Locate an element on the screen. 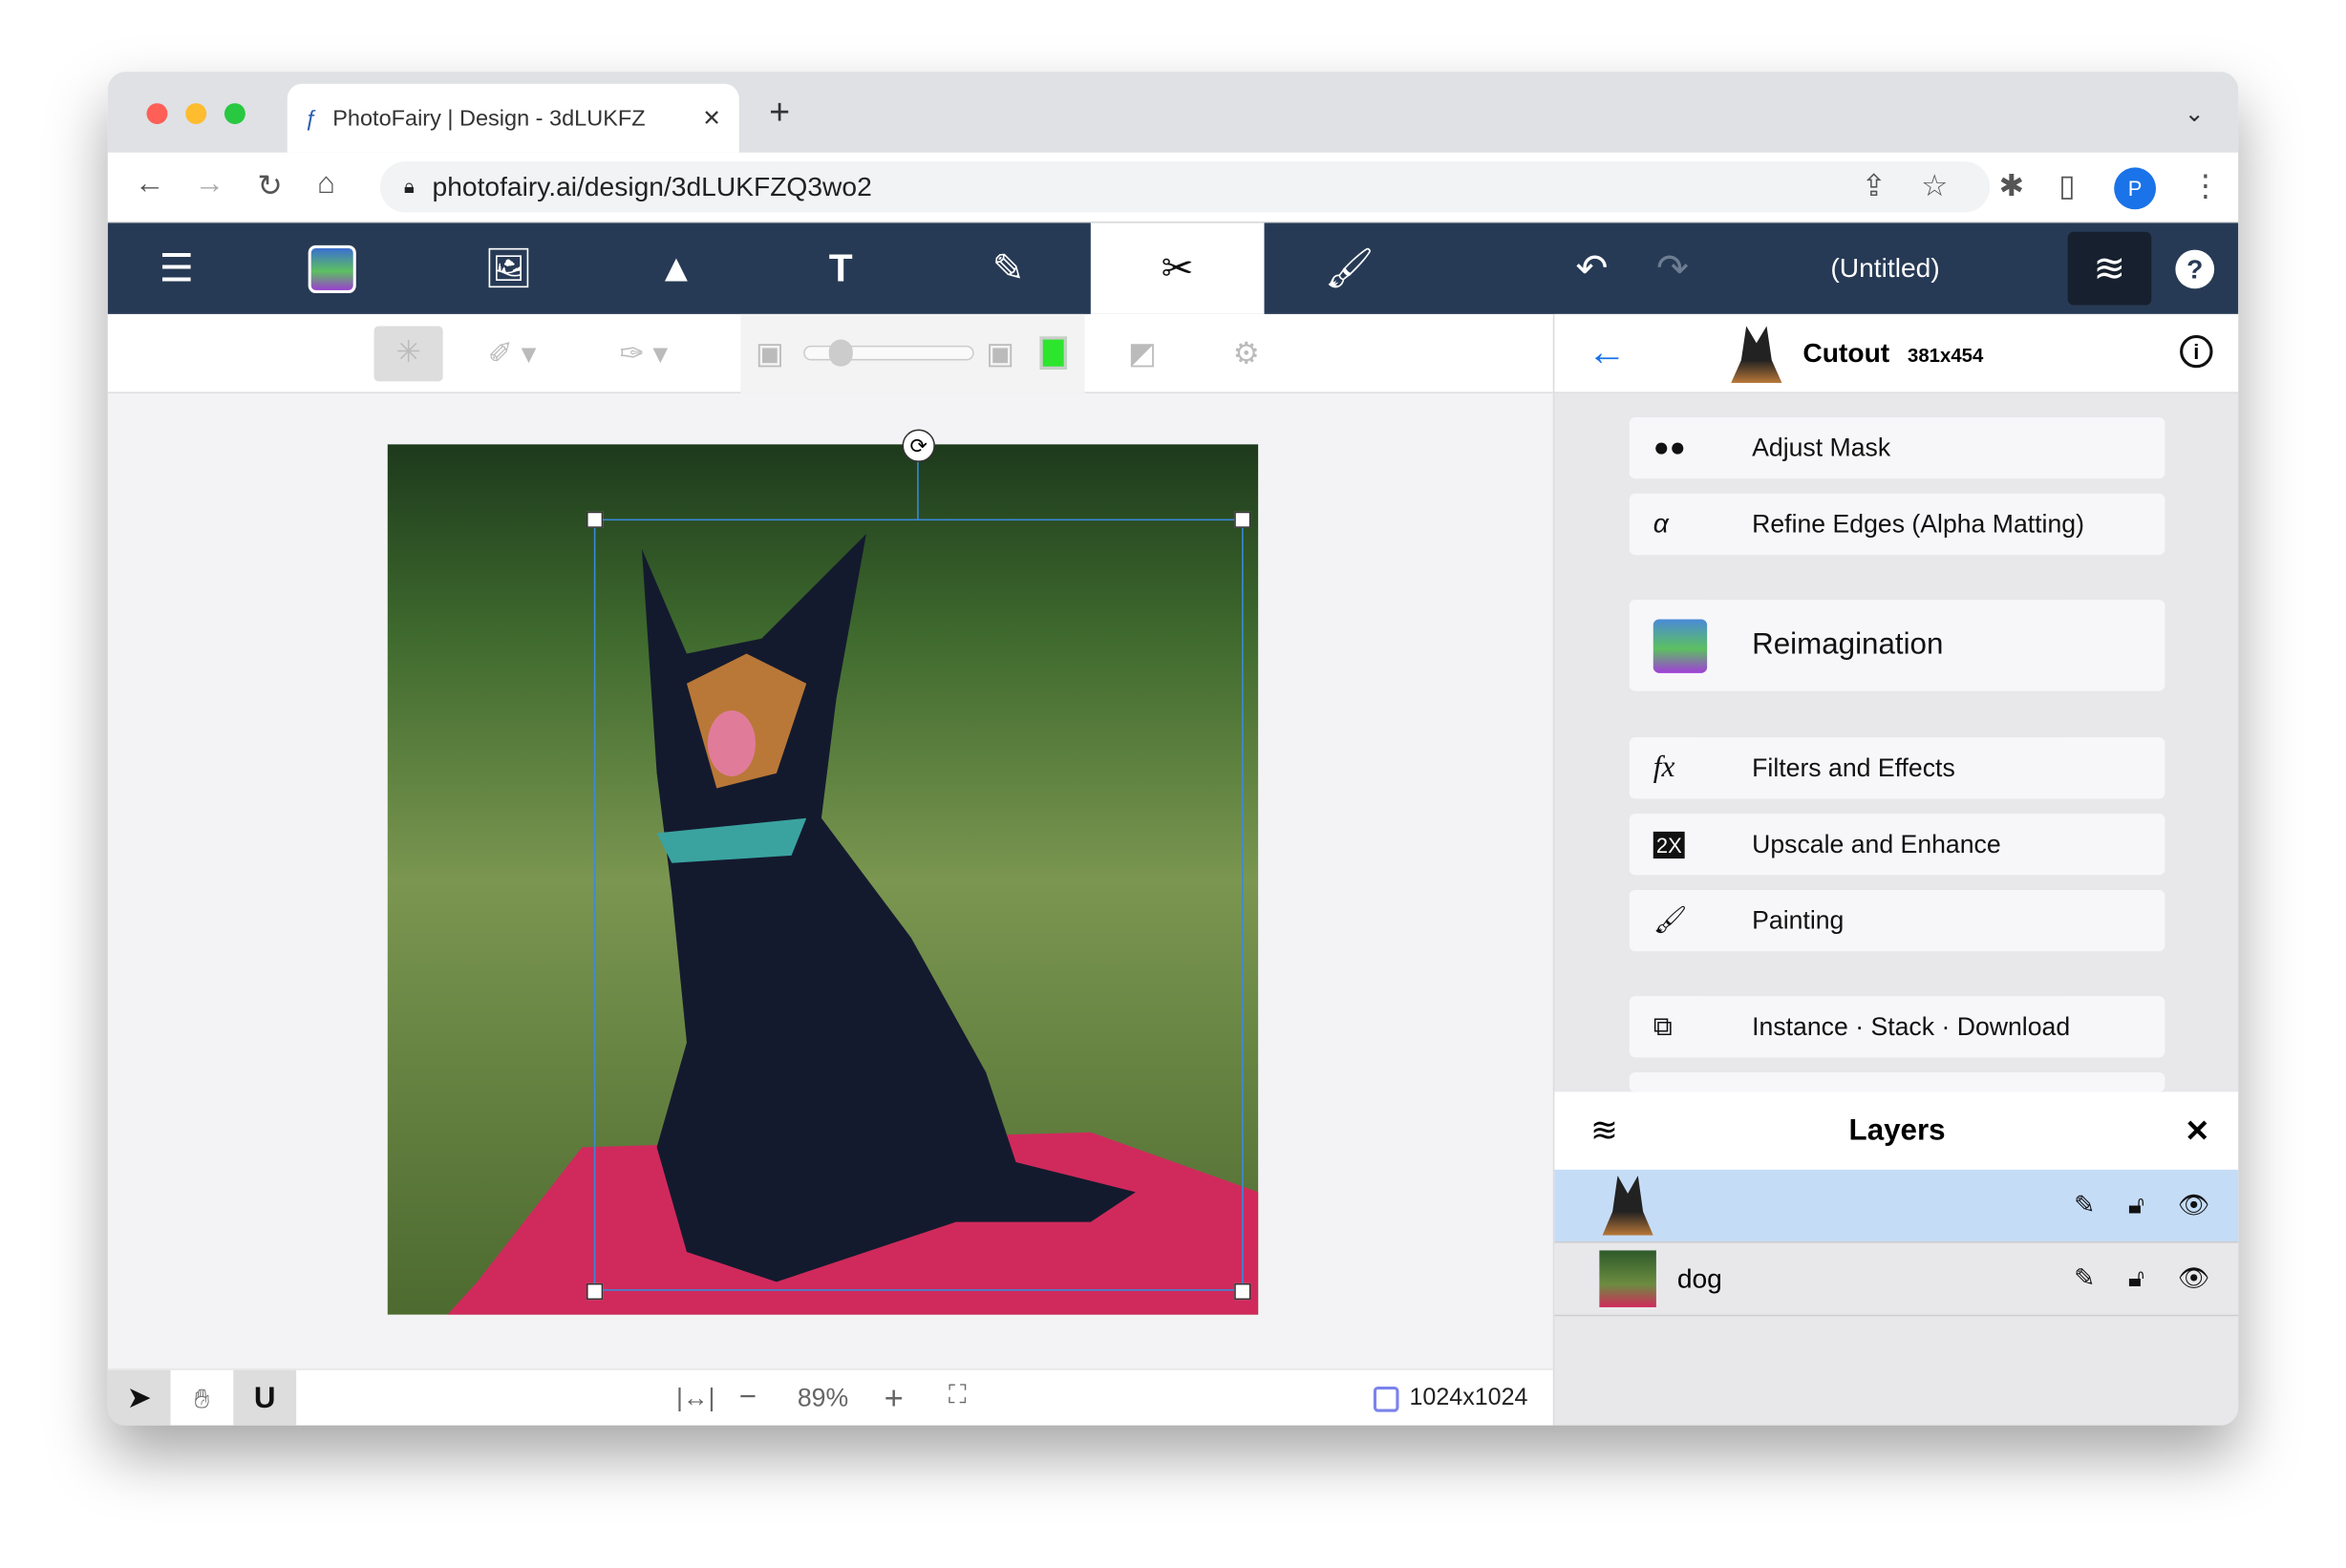  reload-icon: ↻ is located at coordinates (270, 185).